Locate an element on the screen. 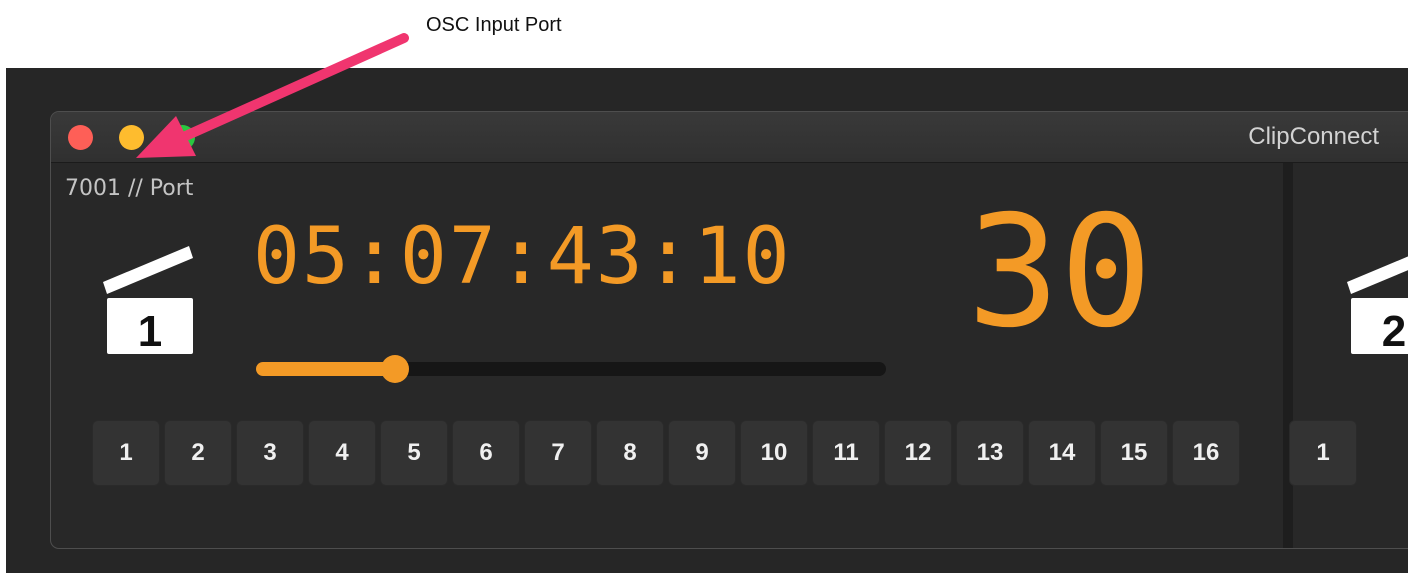 The width and height of the screenshot is (1408, 573). clip-number-1: 1 is located at coordinates (150, 331).